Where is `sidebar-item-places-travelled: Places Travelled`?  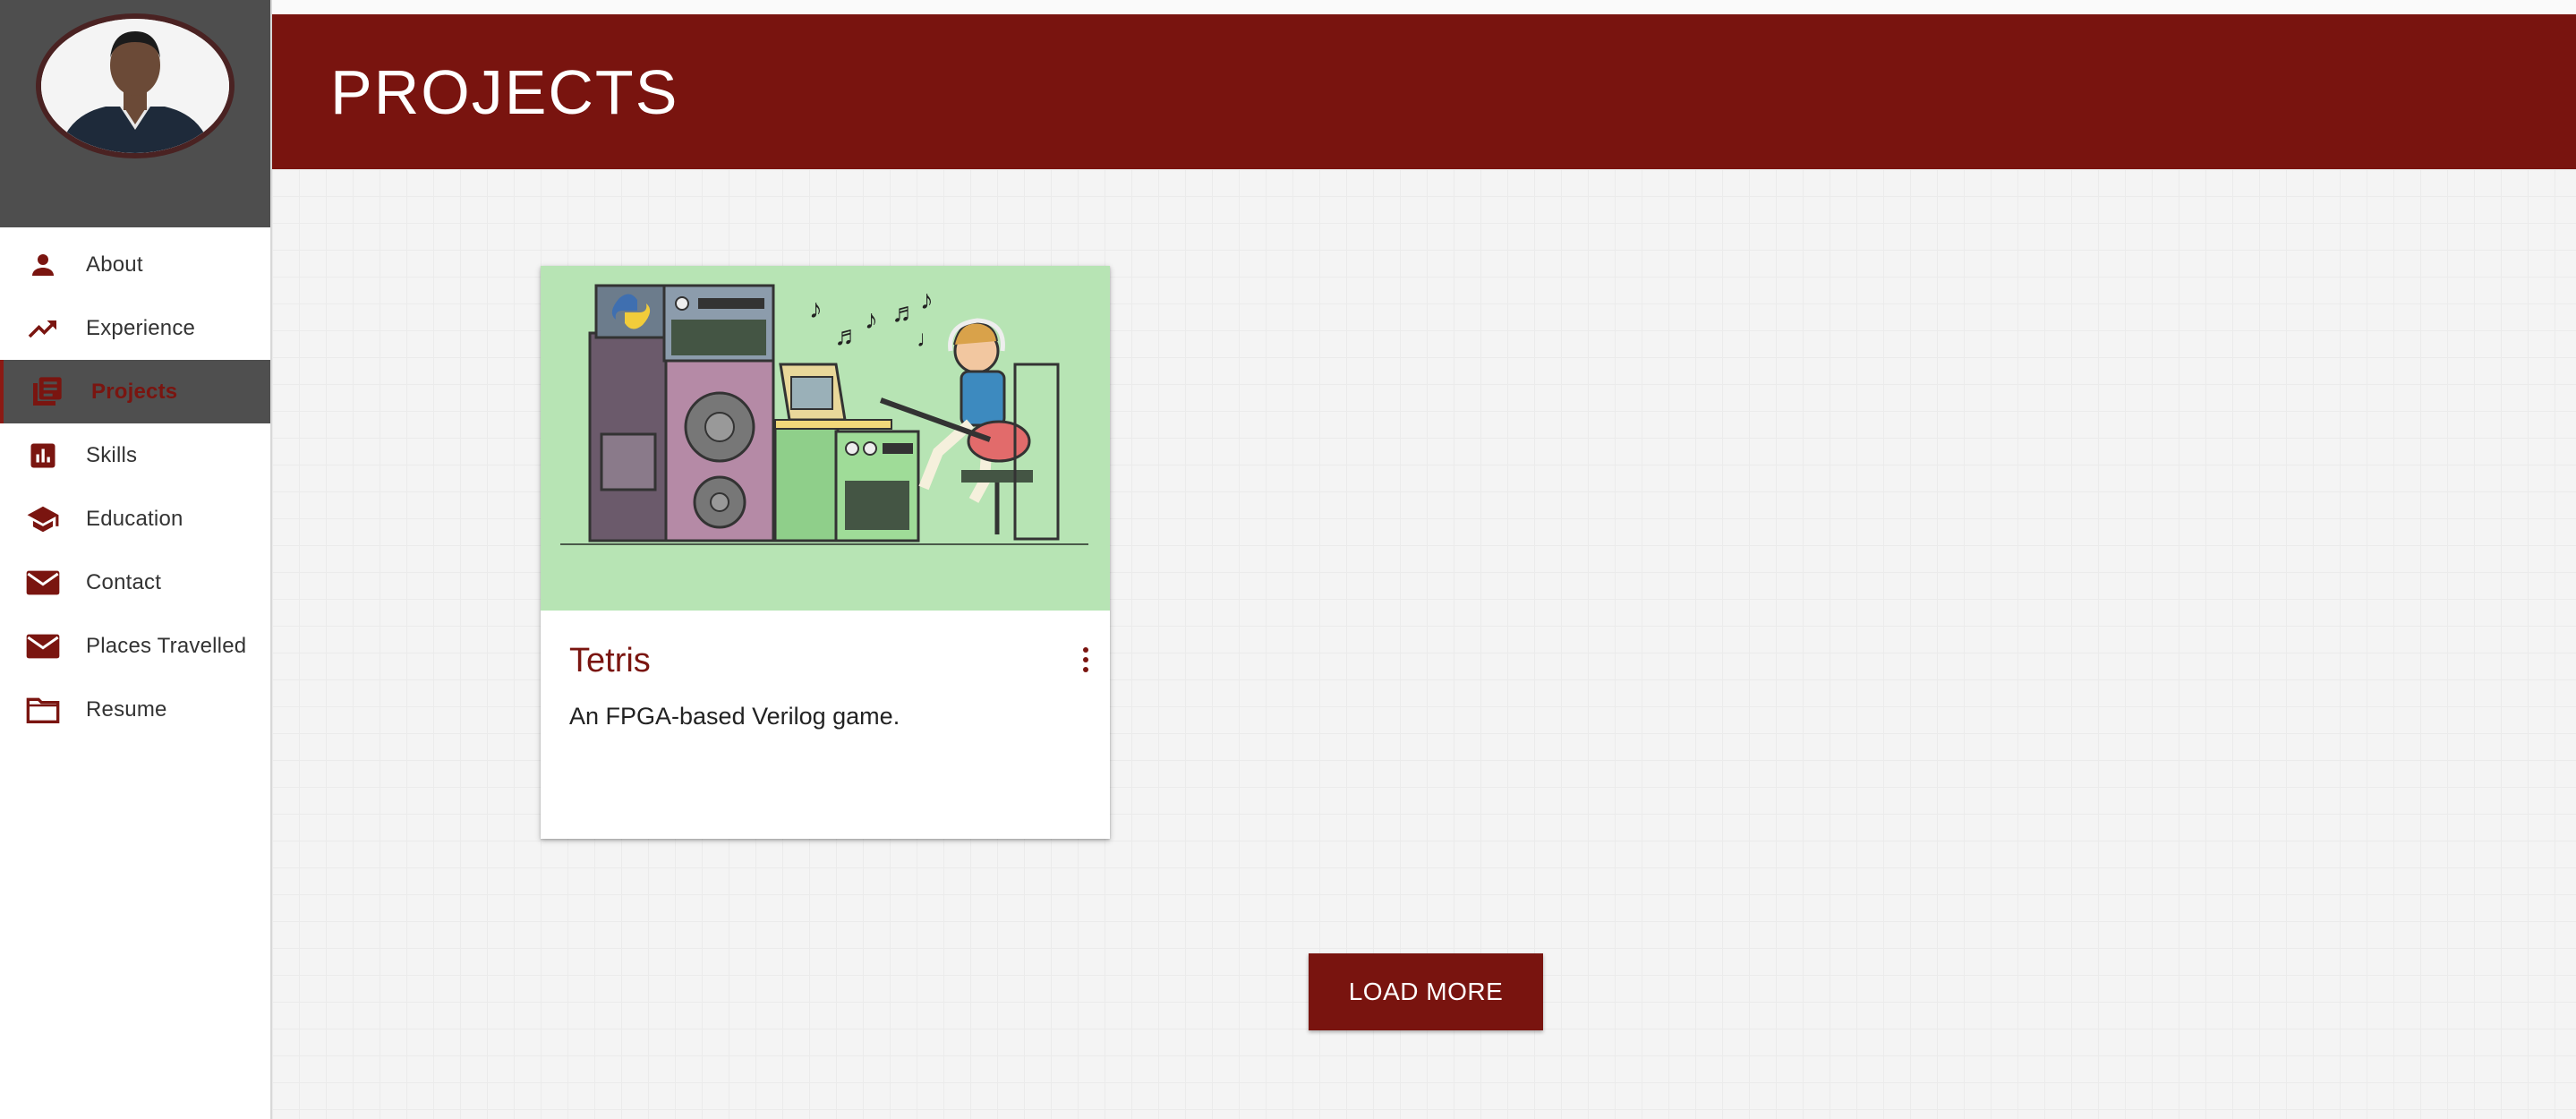
sidebar-item-places-travelled: Places Travelled is located at coordinates (135, 646).